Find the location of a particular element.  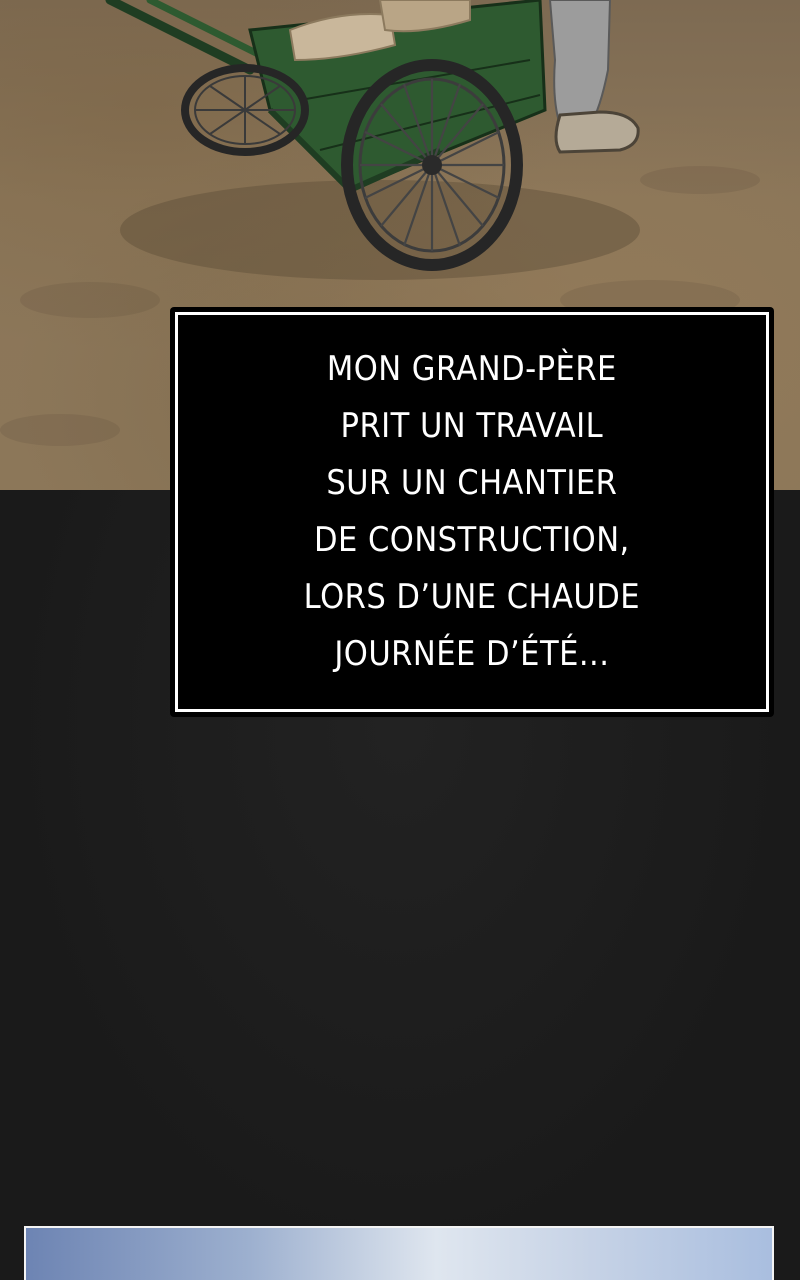

caption-line: LORS D’UNE CHAUDE is located at coordinates (472, 597).